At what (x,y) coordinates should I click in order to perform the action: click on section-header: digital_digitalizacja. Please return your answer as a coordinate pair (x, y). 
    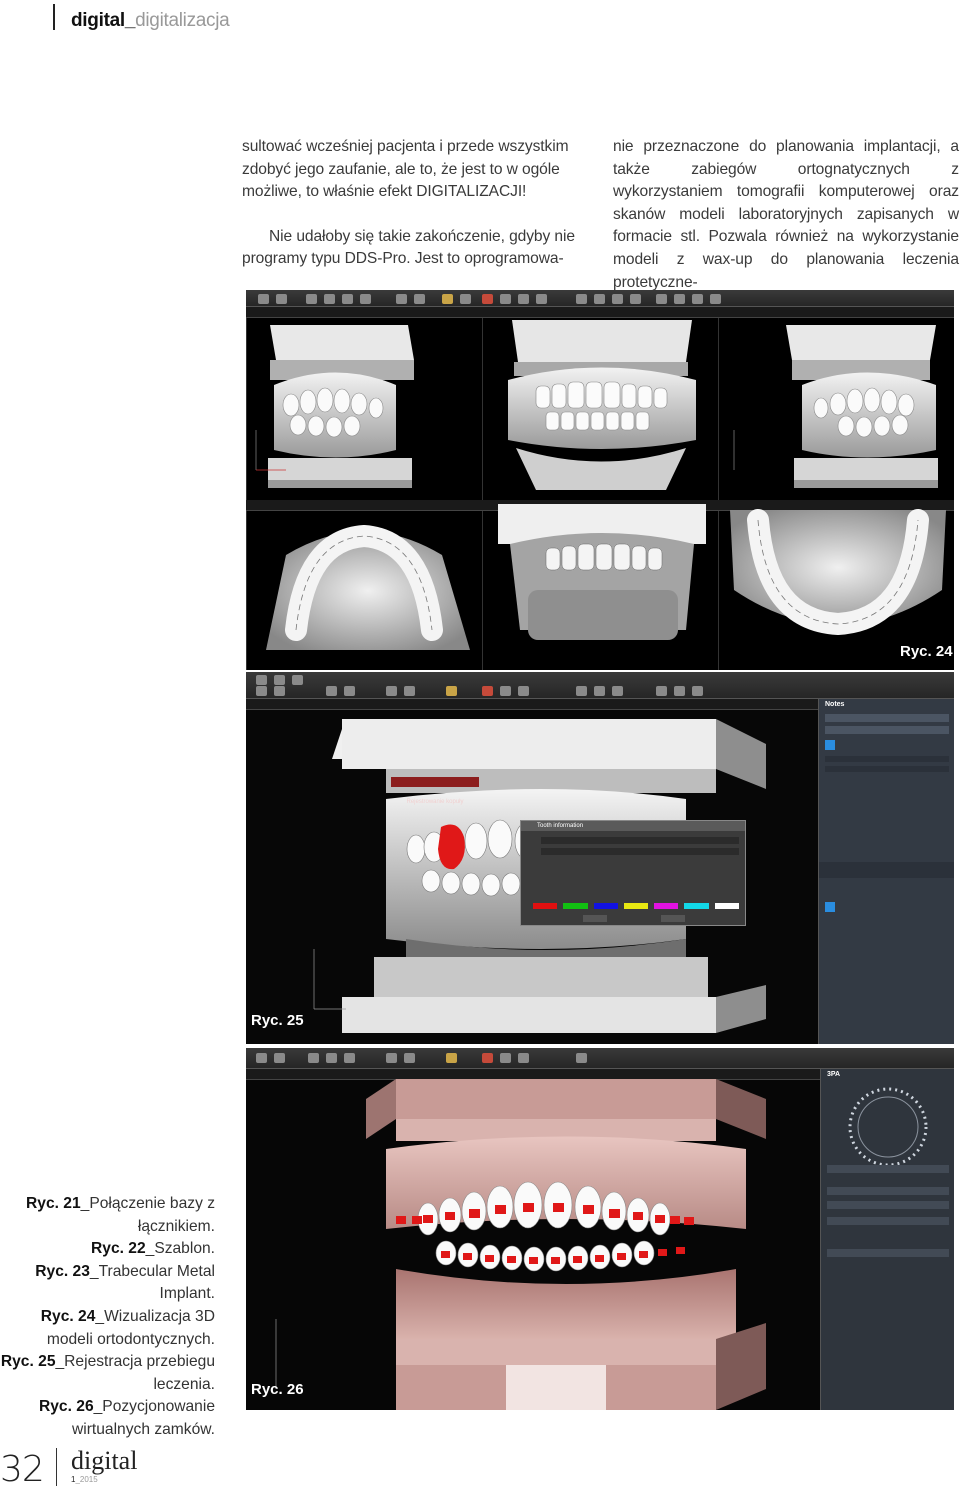
    Looking at the image, I should click on (150, 21).